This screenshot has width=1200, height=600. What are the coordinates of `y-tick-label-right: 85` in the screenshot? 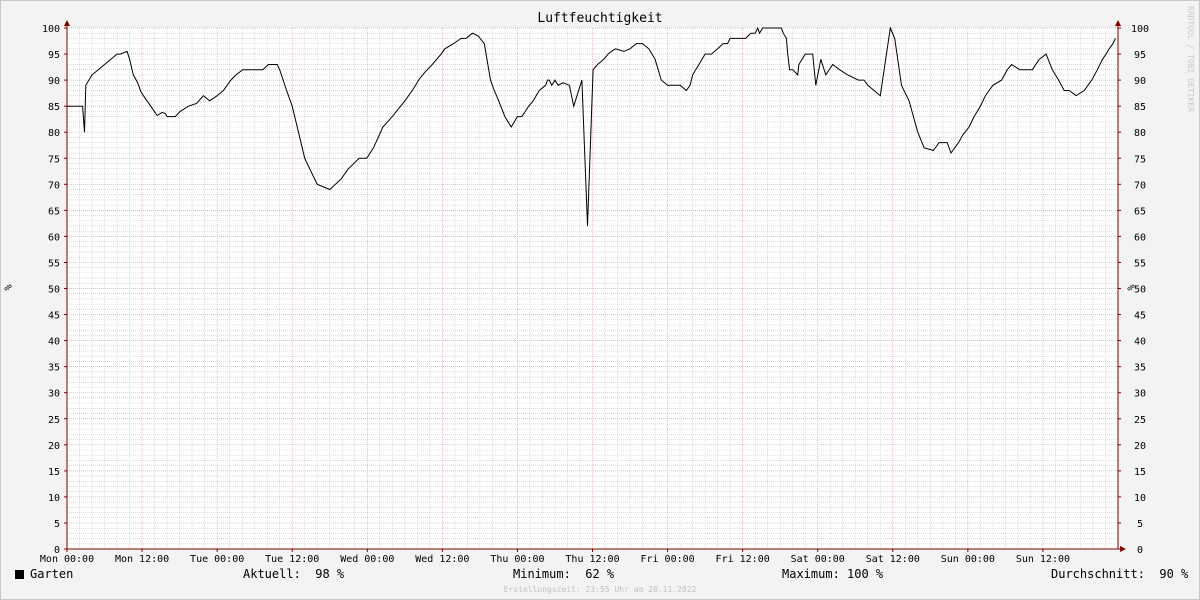 It's located at (1140, 107).